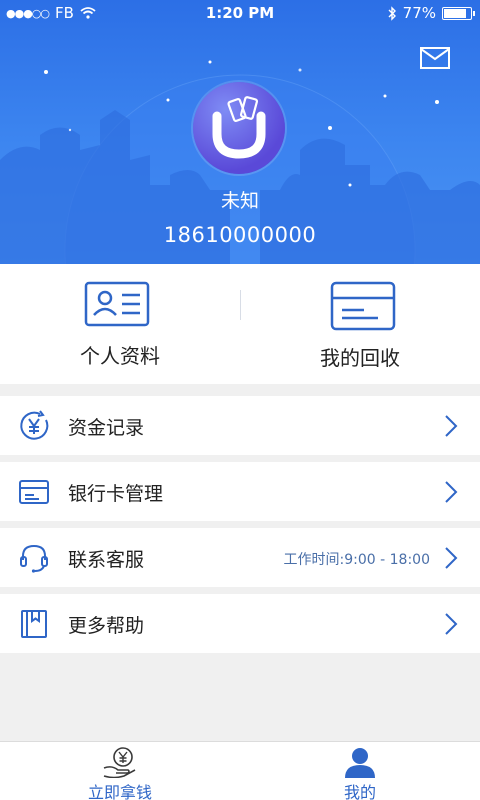 The image size is (480, 800). Describe the element at coordinates (106, 626) in the screenshot. I see `menu-item-label: 更多帮助` at that location.